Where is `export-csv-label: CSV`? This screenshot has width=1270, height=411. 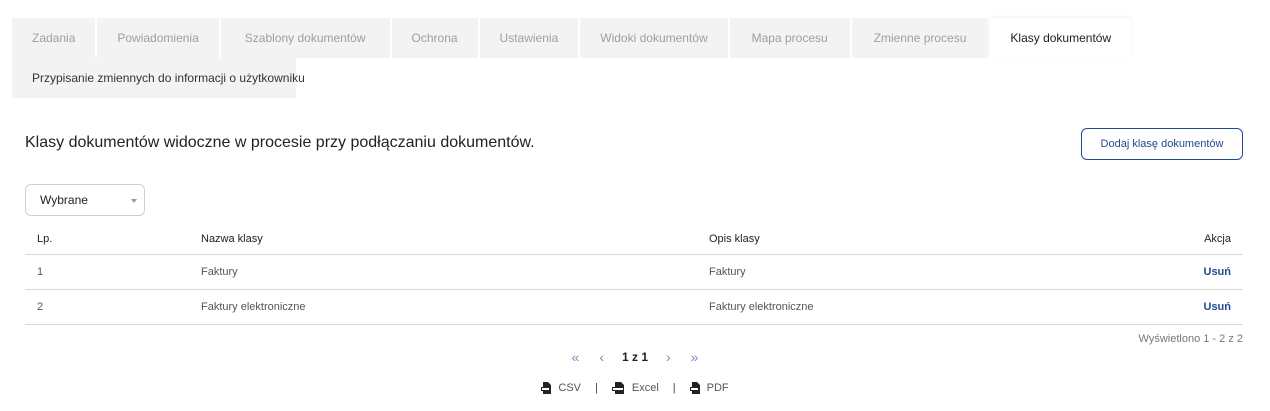 export-csv-label: CSV is located at coordinates (569, 388).